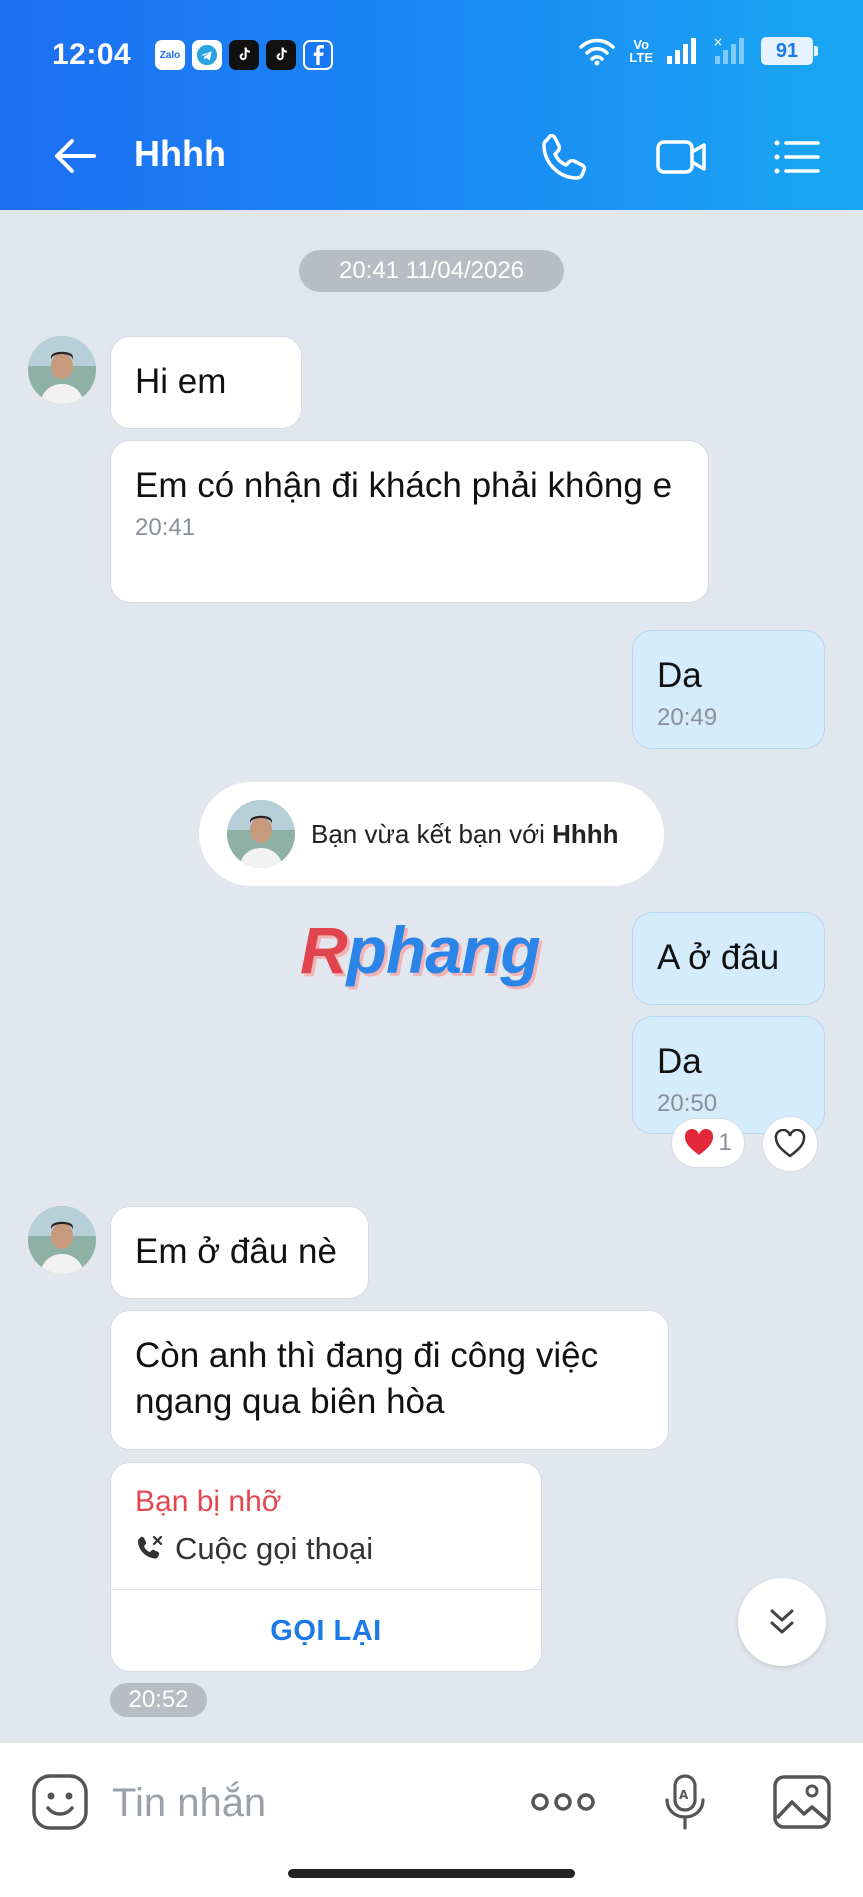 The image size is (863, 1897). What do you see at coordinates (274, 1548) in the screenshot?
I see `call-type-label: Cuộc gọi thoại` at bounding box center [274, 1548].